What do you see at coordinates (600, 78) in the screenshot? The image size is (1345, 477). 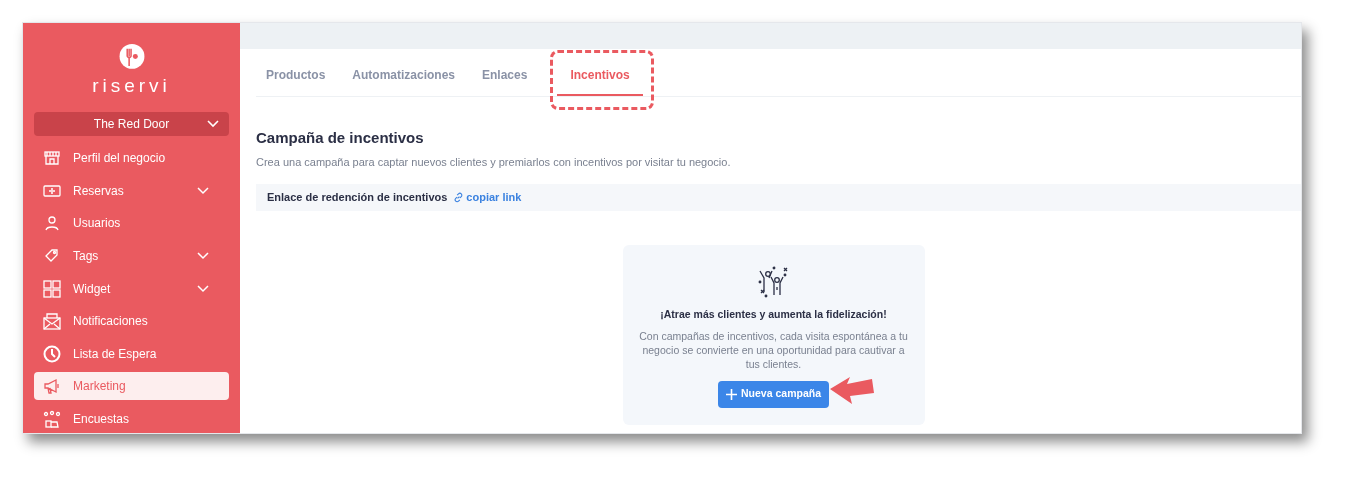 I see `tab: Incentivos` at bounding box center [600, 78].